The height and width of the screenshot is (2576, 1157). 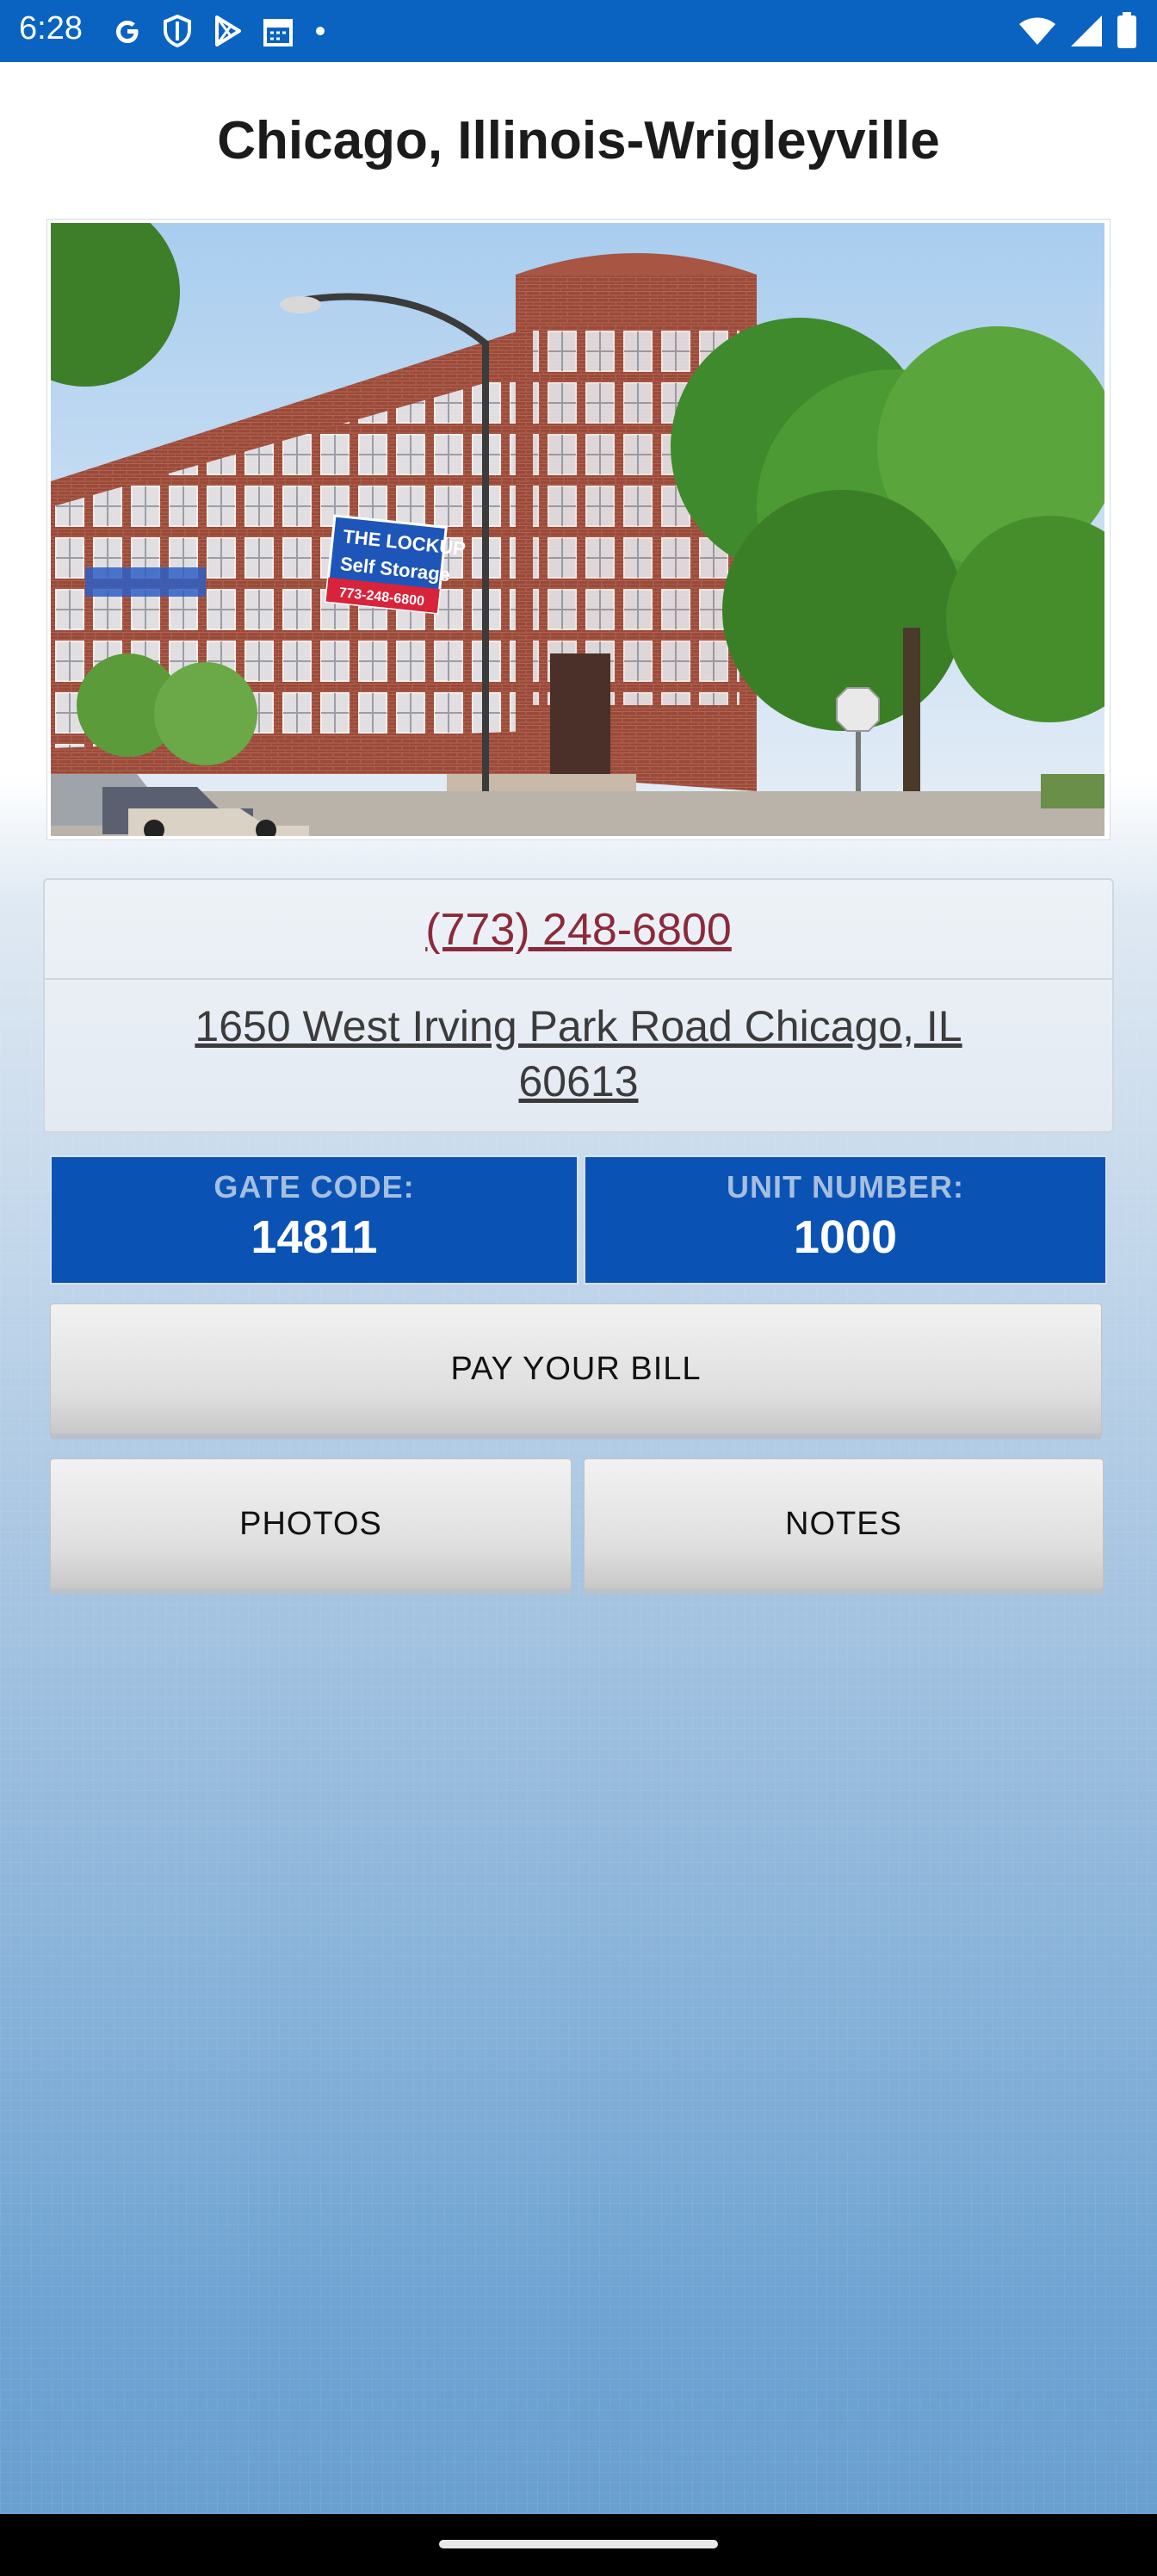 I want to click on shield-icon, so click(x=178, y=31).